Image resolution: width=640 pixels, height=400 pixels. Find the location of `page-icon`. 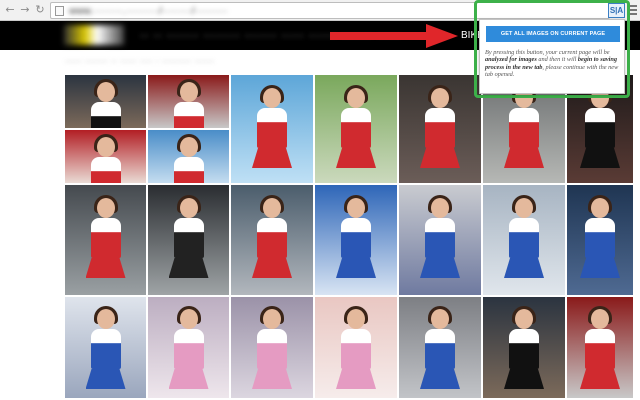

page-icon is located at coordinates (59, 11).